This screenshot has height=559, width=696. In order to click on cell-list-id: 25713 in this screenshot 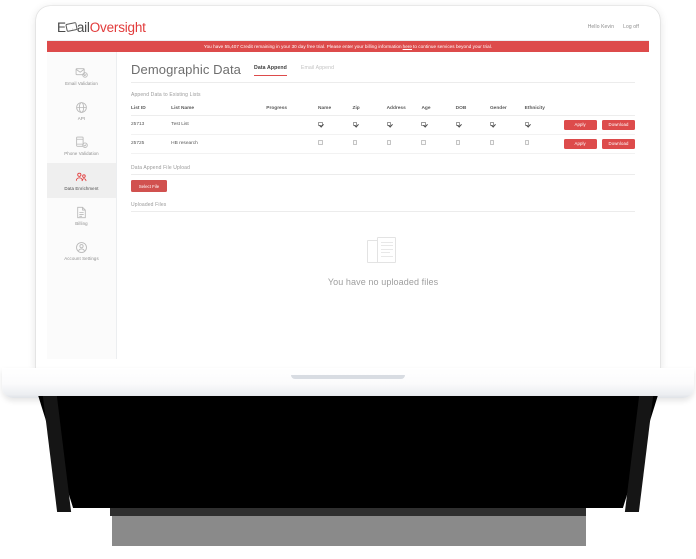, I will do `click(151, 125)`.